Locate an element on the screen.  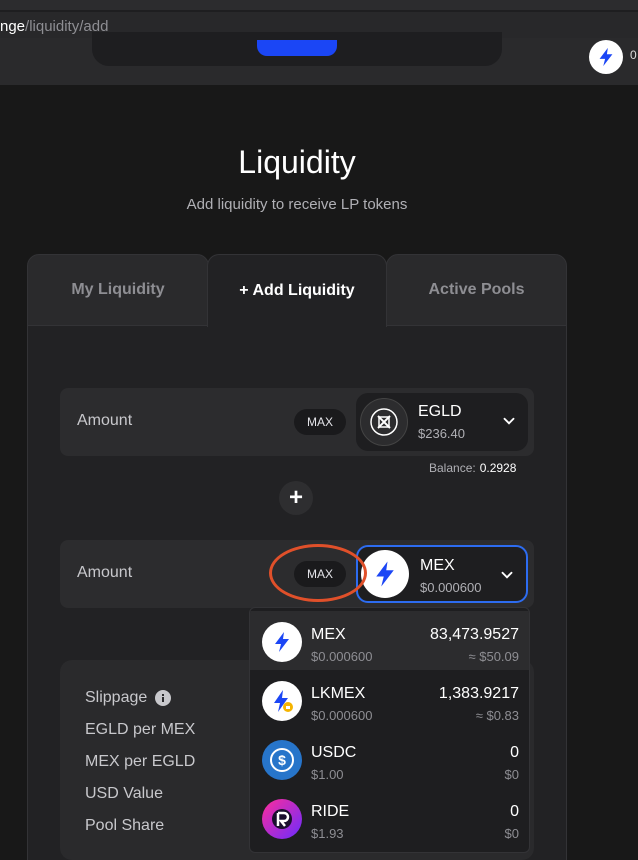
balance-value: 0.2928 is located at coordinates (498, 468).